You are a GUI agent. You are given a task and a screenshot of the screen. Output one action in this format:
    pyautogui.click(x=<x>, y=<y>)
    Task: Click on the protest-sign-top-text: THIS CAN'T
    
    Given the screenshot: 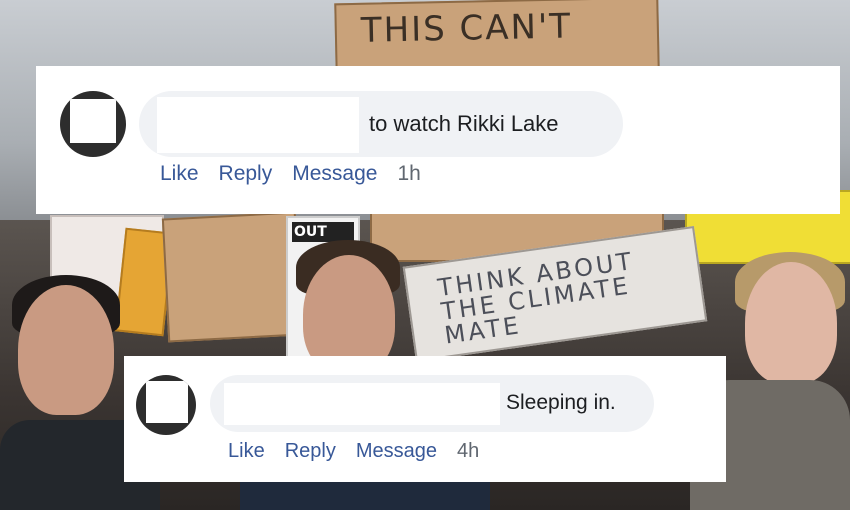 What is the action you would take?
    pyautogui.click(x=466, y=28)
    